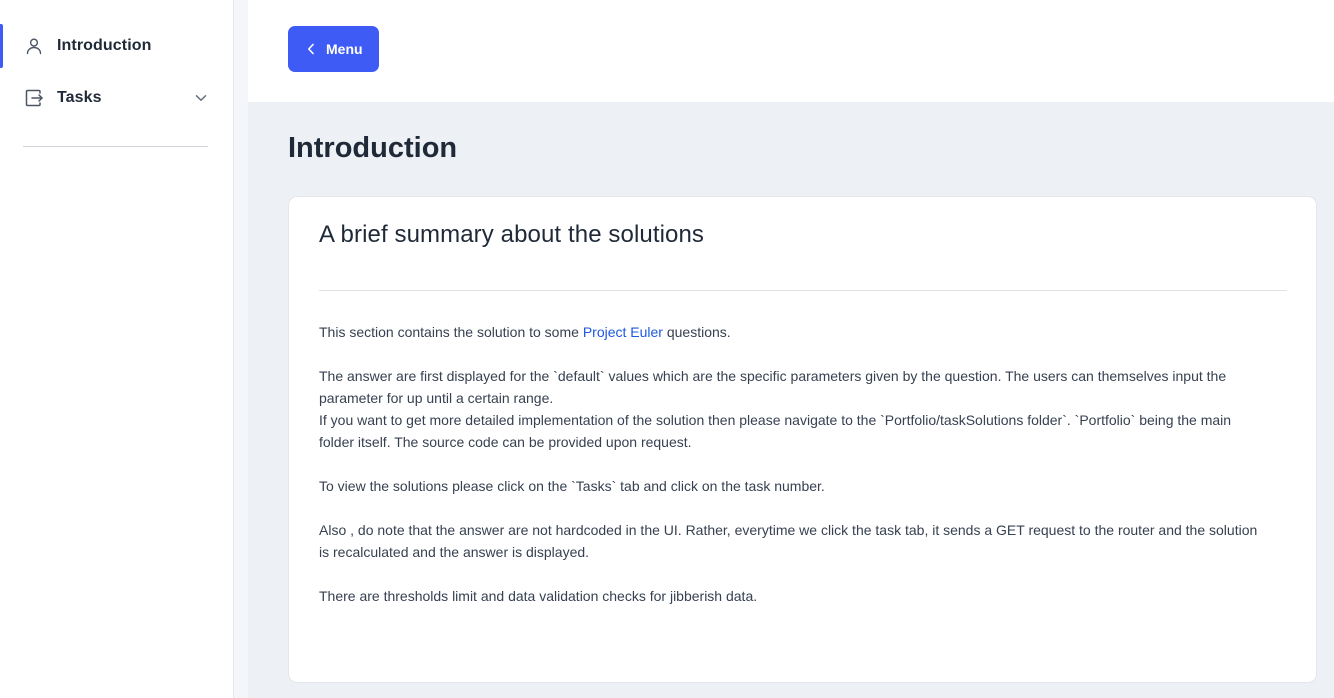 Image resolution: width=1334 pixels, height=698 pixels. I want to click on top-bar: Menu, so click(791, 51).